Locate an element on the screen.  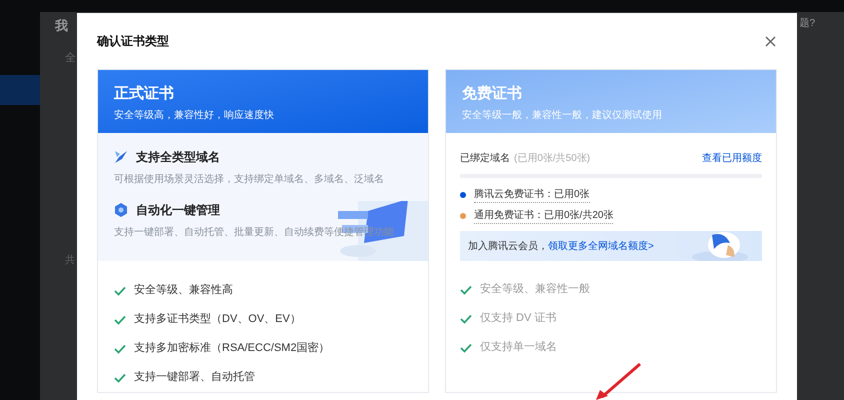
rocket-icon is located at coordinates (121, 157).